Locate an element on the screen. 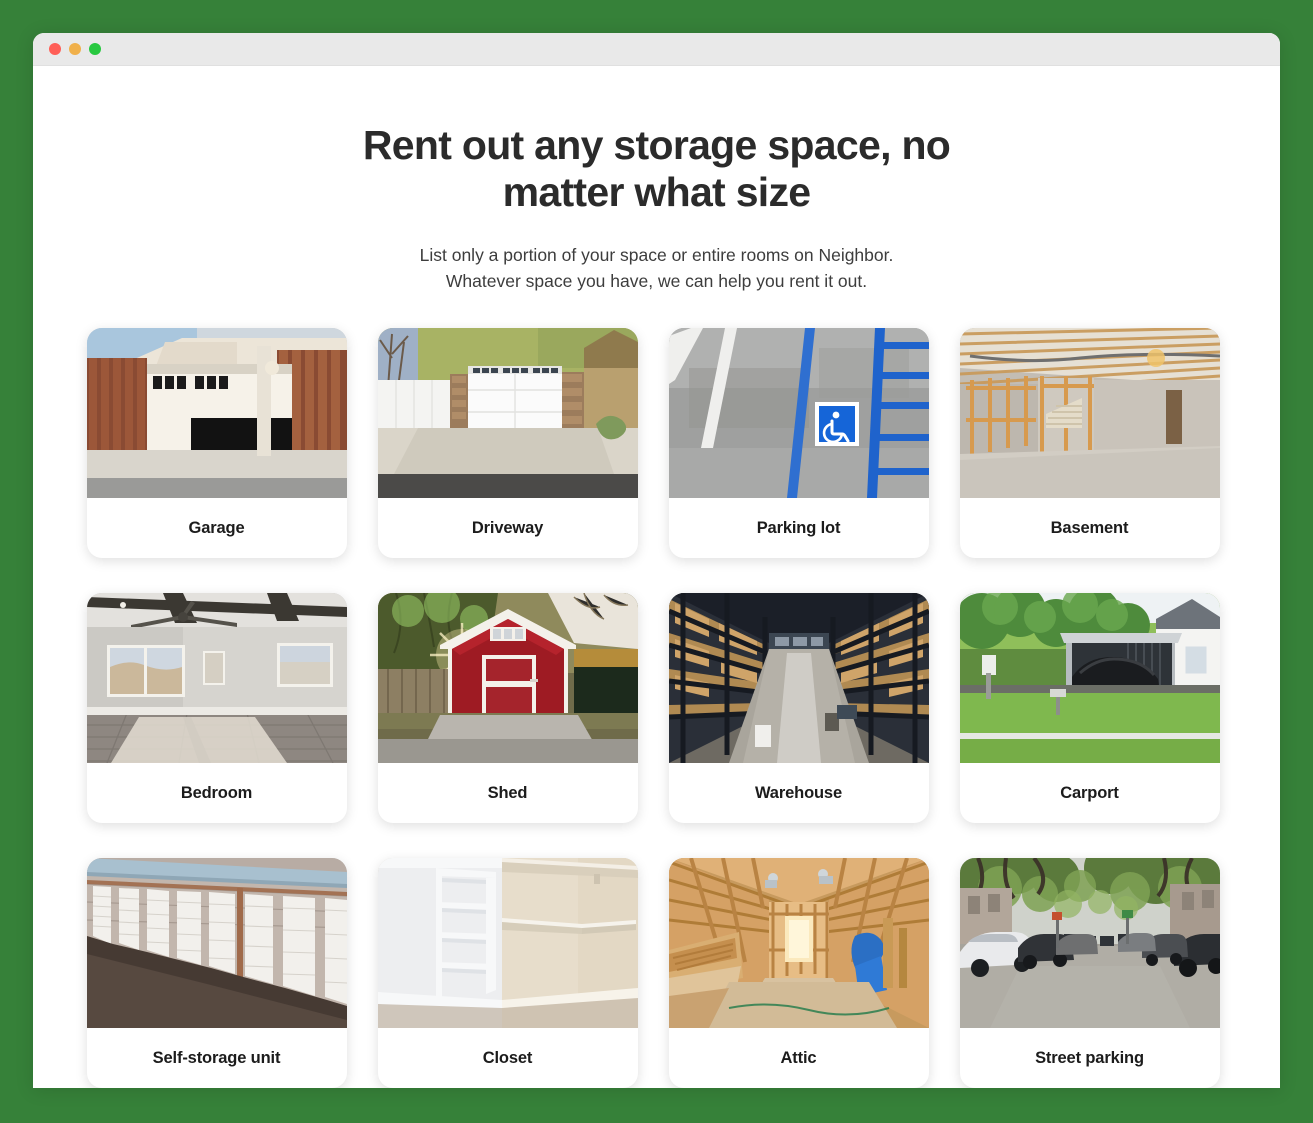  window-controls is located at coordinates (75, 49).